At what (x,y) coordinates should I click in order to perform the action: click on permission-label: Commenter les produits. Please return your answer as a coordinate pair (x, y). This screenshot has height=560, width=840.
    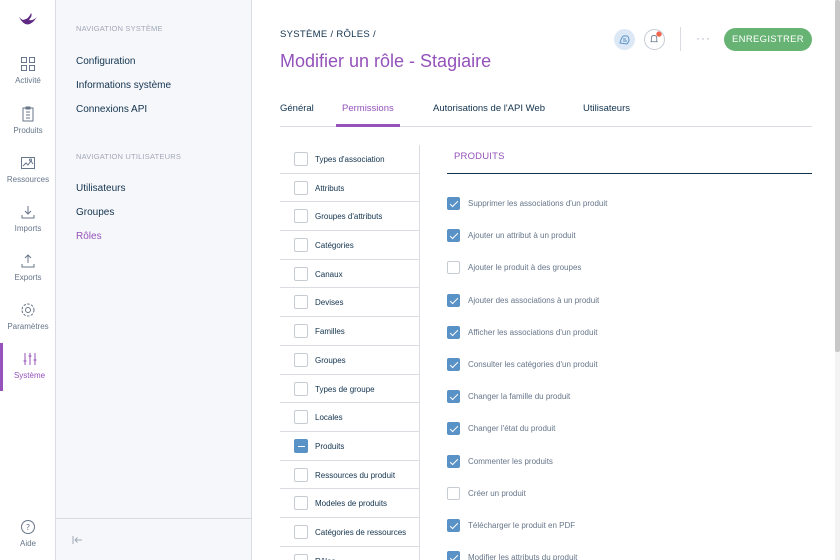
    Looking at the image, I should click on (510, 461).